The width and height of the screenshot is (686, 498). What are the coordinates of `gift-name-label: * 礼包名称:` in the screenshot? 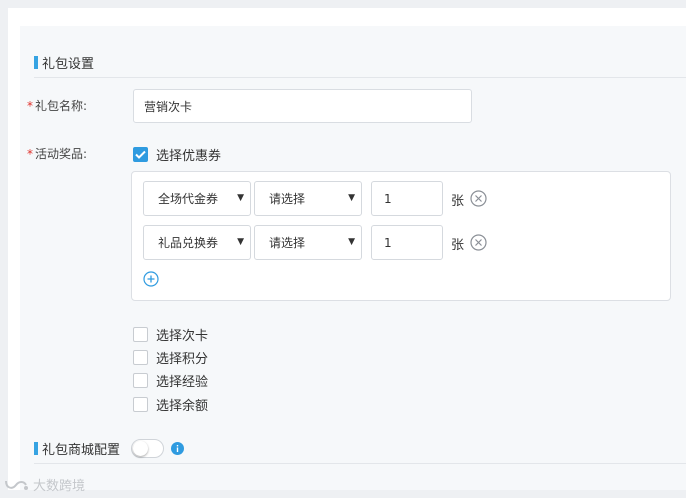 It's located at (57, 105).